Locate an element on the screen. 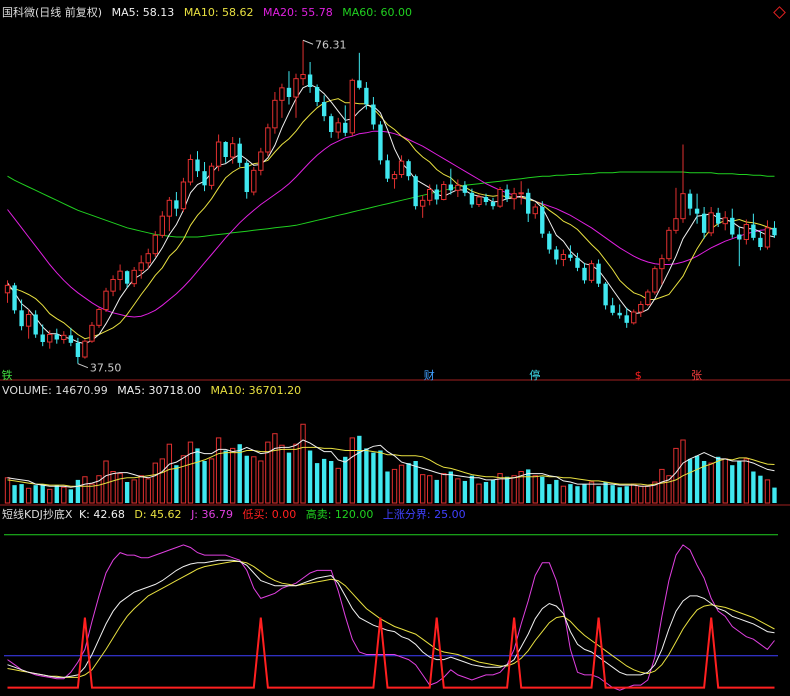 Image resolution: width=790 pixels, height=696 pixels. kdj-title: 短线KDJ抄底X is located at coordinates (37, 514).